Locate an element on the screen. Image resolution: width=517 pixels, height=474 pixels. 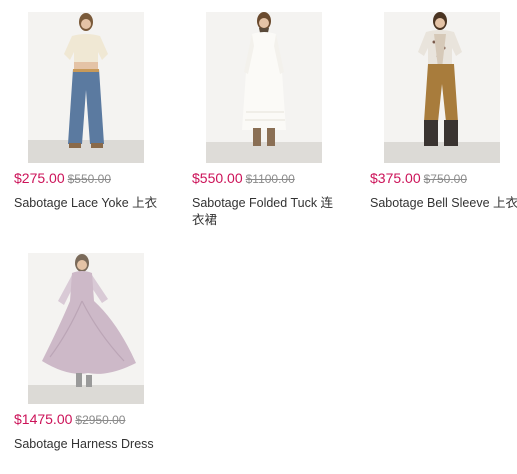
product-title: Sabotage Bell Sleeve 上衣 is located at coordinates (443, 203).